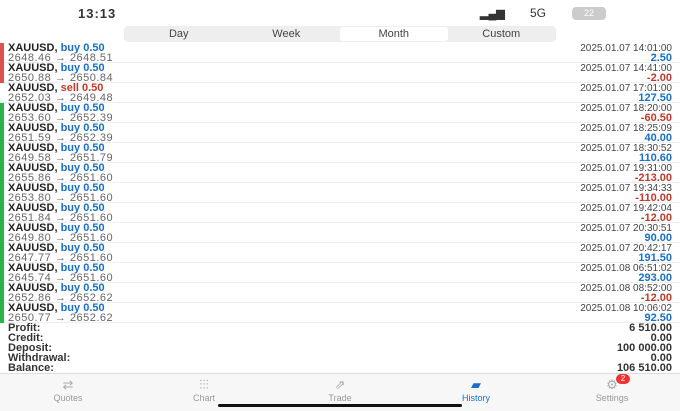  I want to click on deal-profit: 90.00, so click(658, 238).